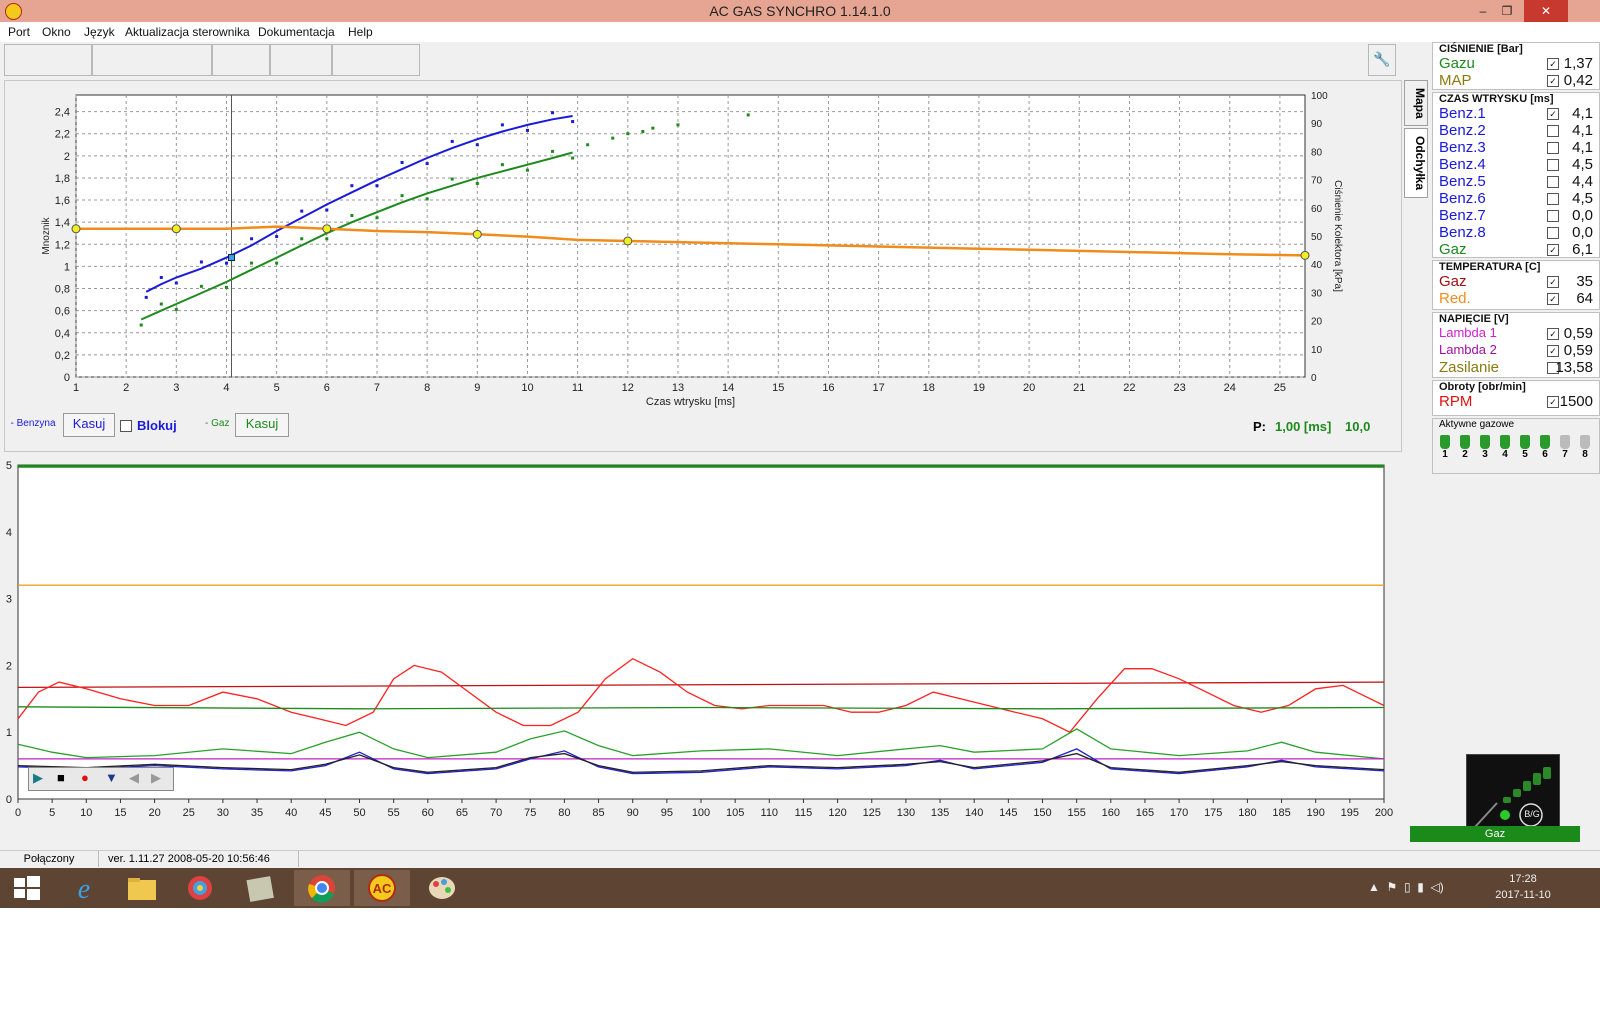 The height and width of the screenshot is (1032, 1600). I want to click on tab-mapa: Mapa, so click(1416, 103).